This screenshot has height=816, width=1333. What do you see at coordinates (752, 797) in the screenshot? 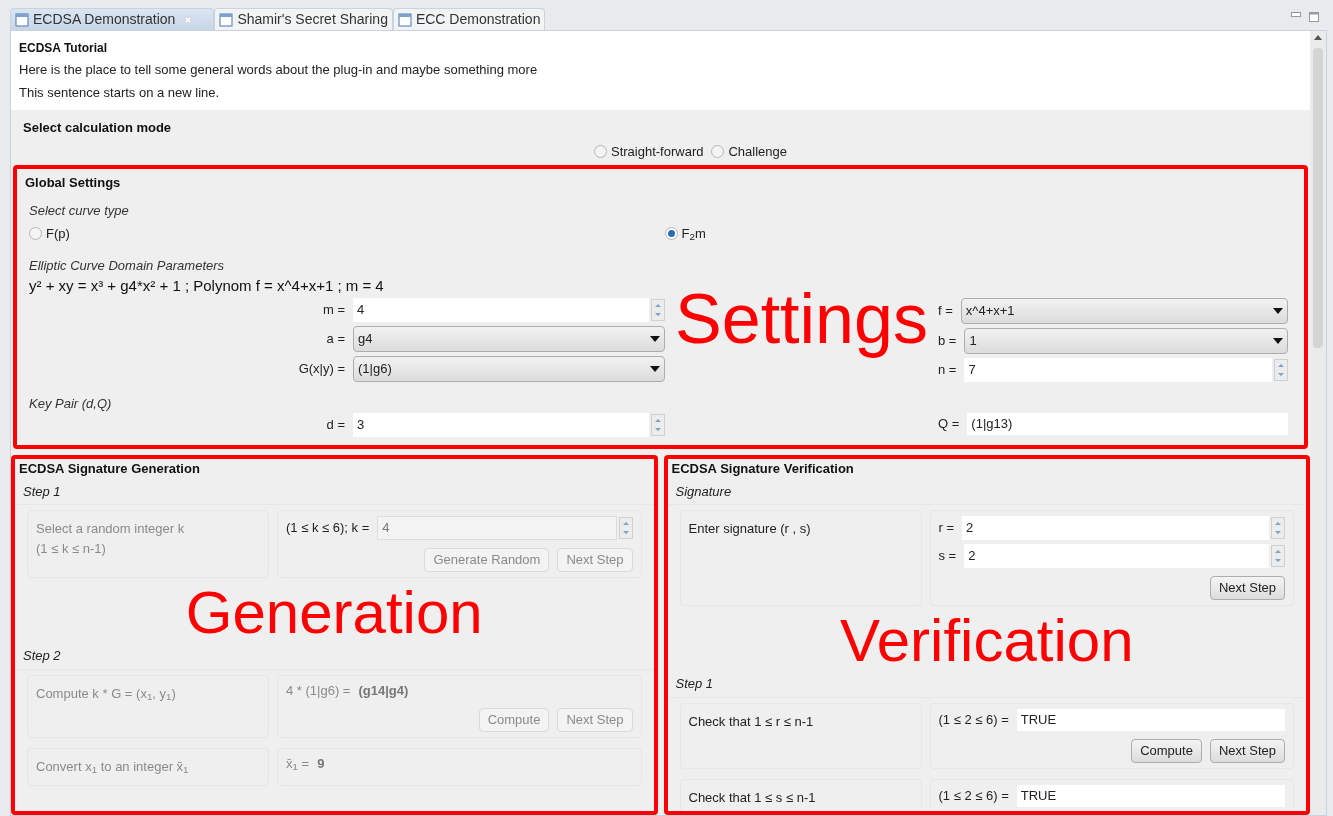
I see `step-description: Check that 1 ≤ s ≤ n-1` at bounding box center [752, 797].